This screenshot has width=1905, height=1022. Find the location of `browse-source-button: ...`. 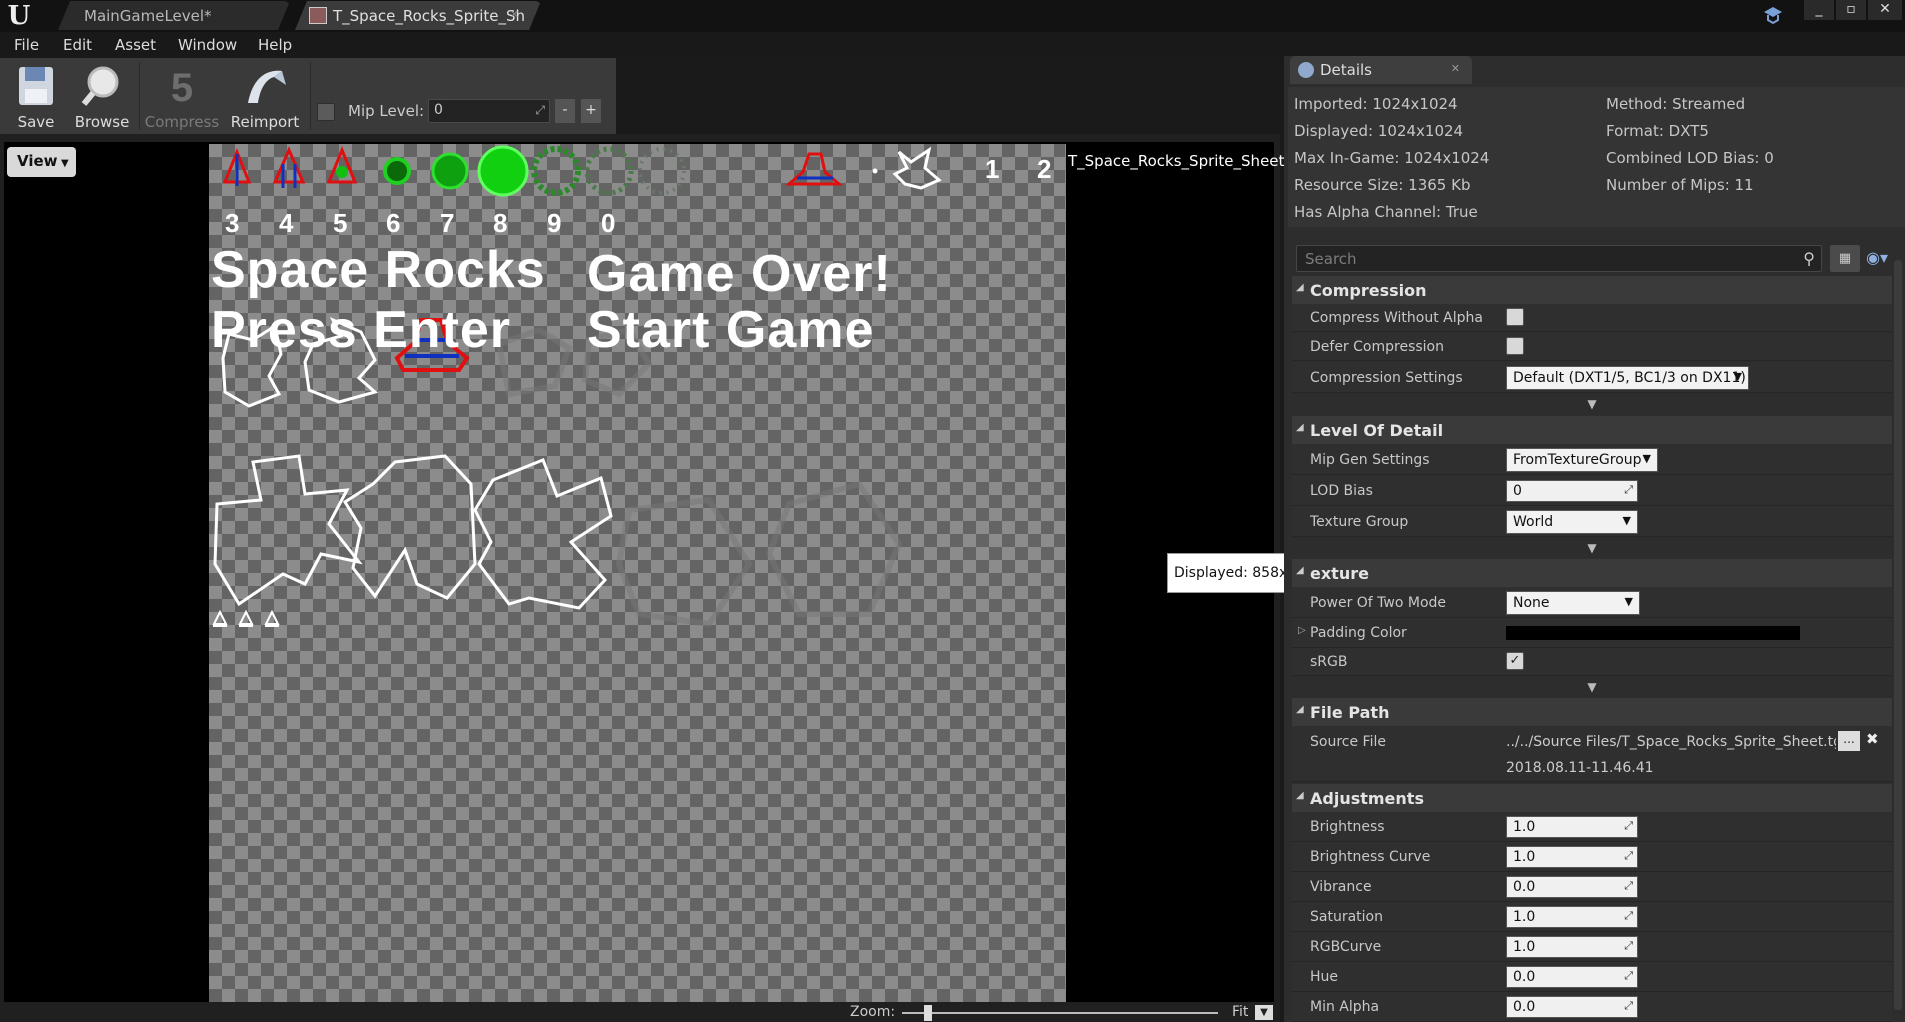

browse-source-button: ... is located at coordinates (1849, 741).